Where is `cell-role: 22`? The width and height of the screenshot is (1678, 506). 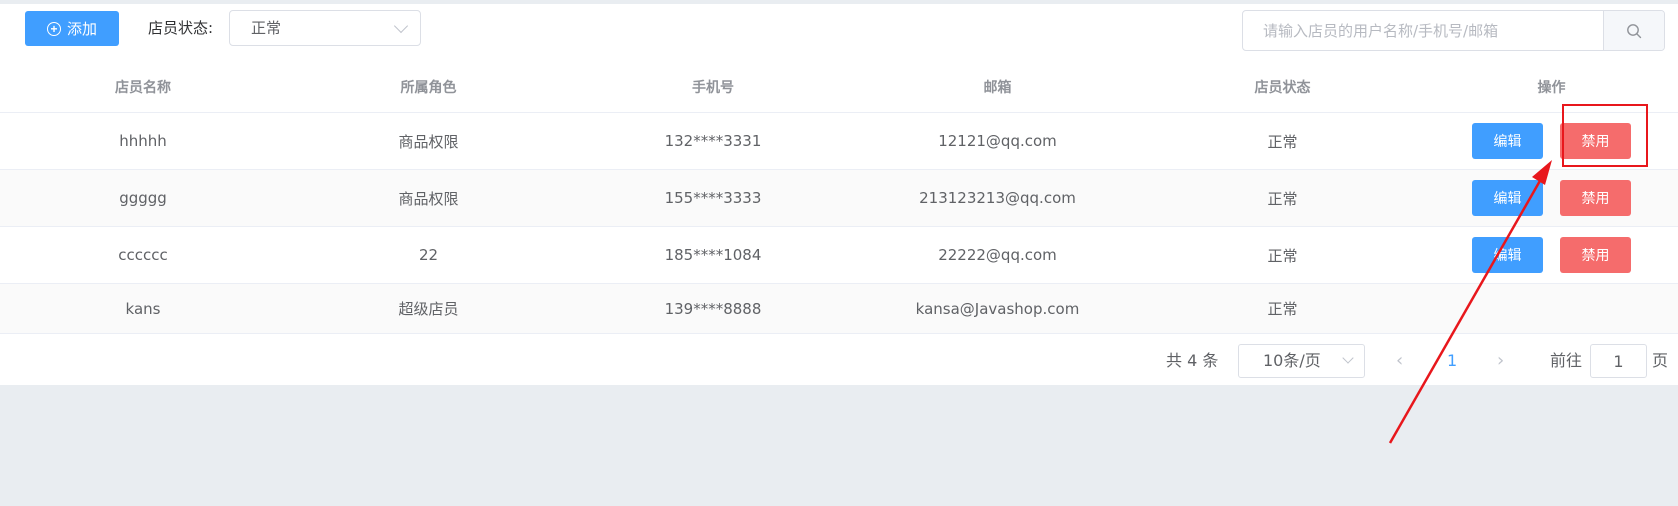
cell-role: 22 is located at coordinates (428, 255).